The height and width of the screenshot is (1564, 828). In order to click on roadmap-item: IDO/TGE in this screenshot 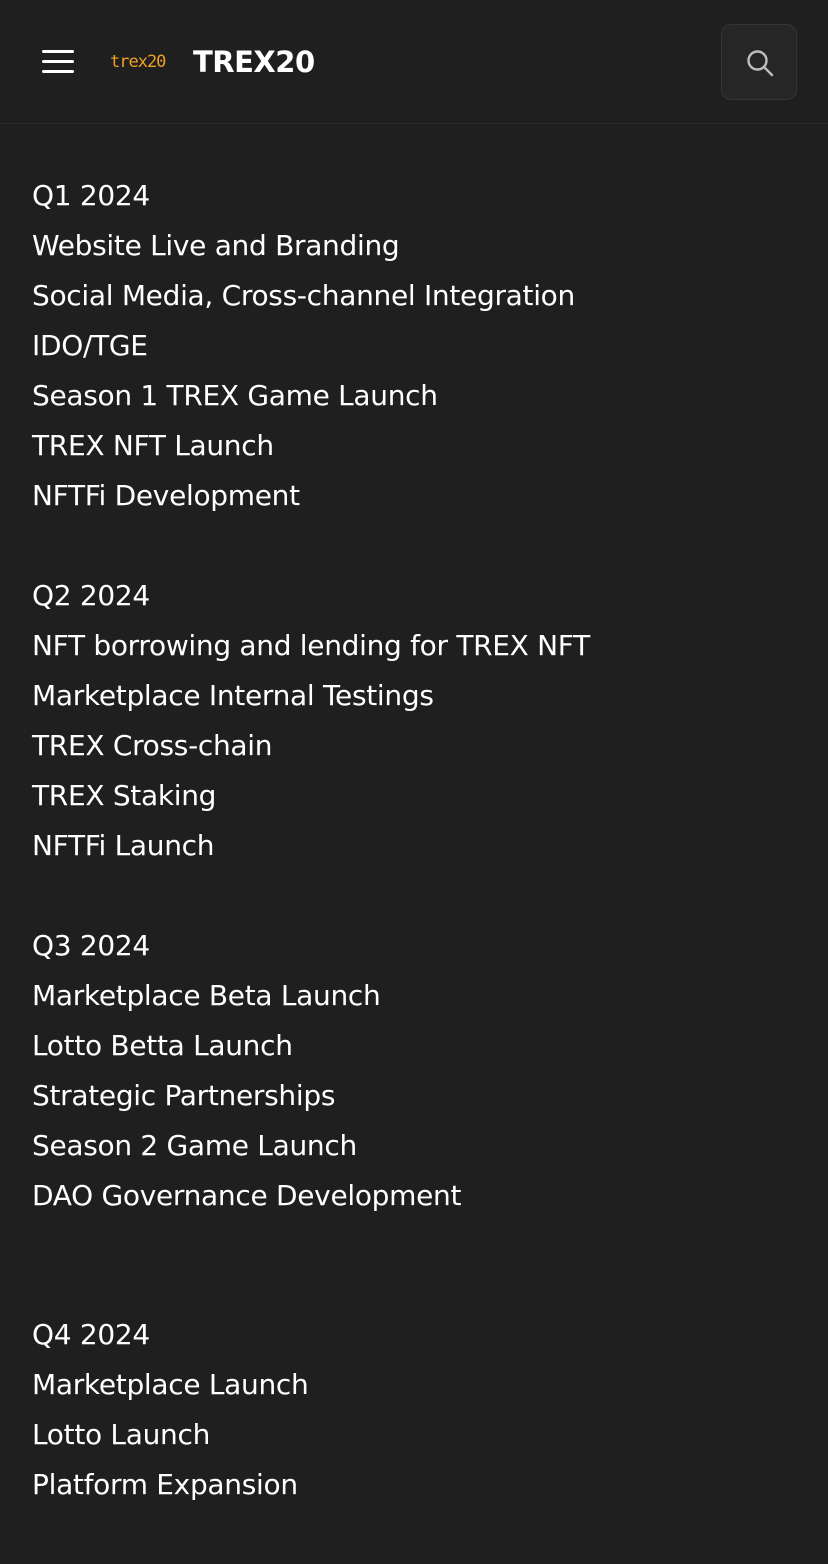, I will do `click(90, 345)`.